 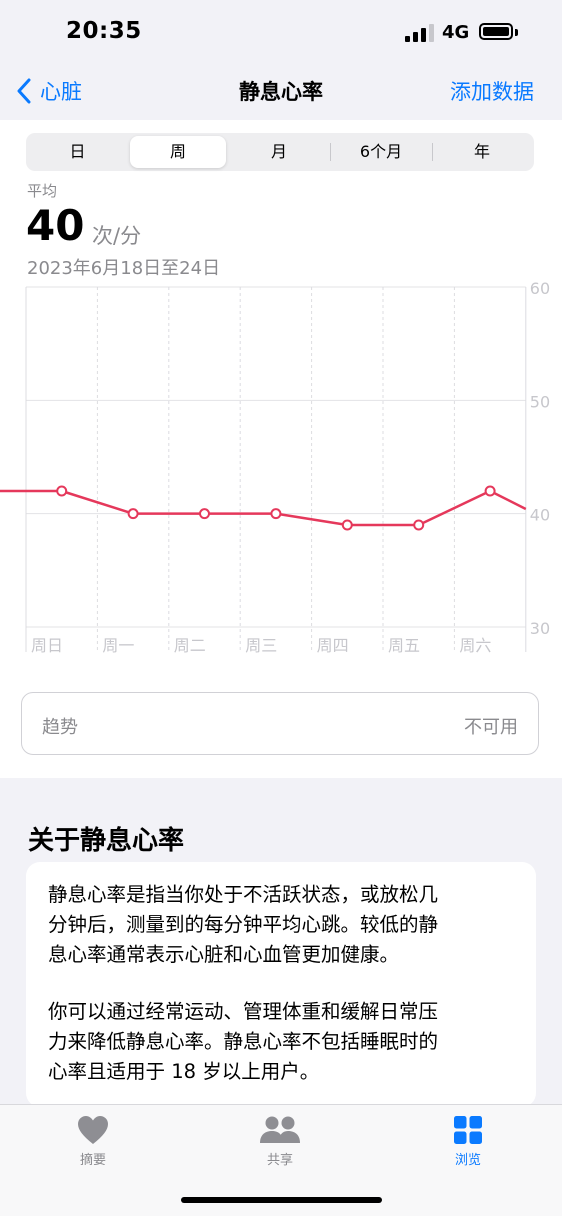 I want to click on heart-icon, so click(x=93, y=1130).